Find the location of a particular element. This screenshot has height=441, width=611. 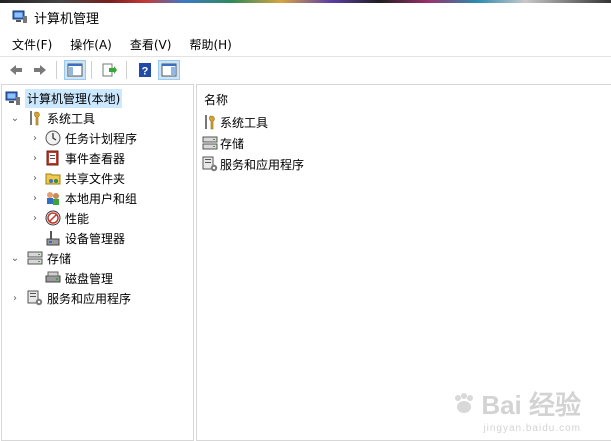

tree-item-disk-management: 磁盘管理 is located at coordinates (79, 278).